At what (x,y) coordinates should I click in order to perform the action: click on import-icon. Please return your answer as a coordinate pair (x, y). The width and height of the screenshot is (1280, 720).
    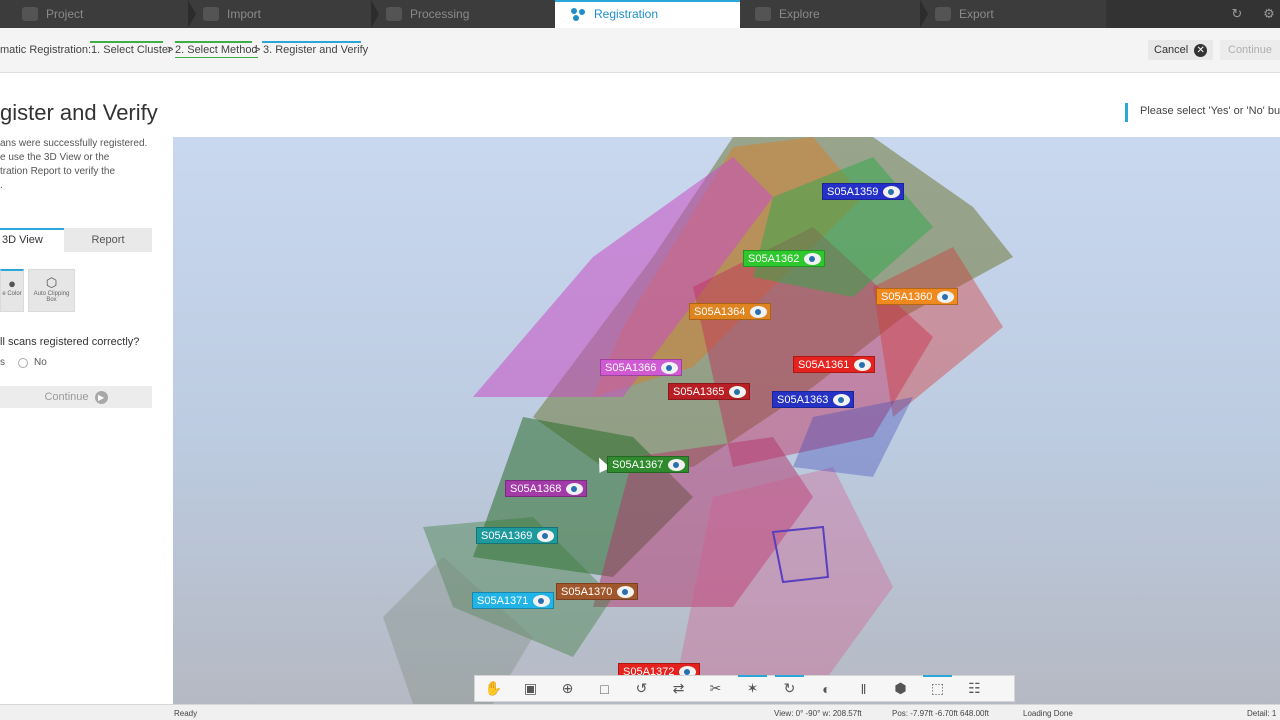
    Looking at the image, I should click on (211, 14).